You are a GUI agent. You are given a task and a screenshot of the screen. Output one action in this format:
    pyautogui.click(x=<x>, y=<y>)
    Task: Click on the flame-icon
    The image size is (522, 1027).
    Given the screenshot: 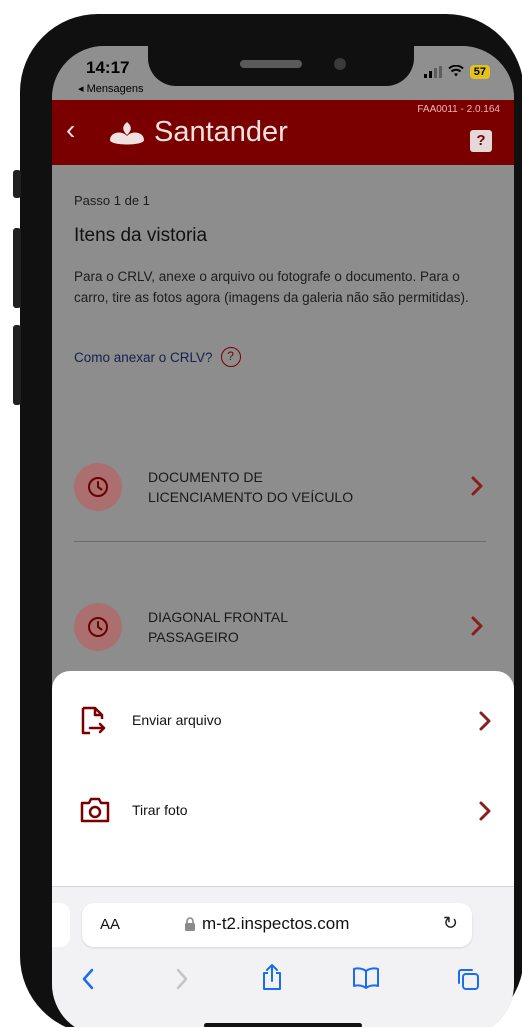 What is the action you would take?
    pyautogui.click(x=127, y=132)
    